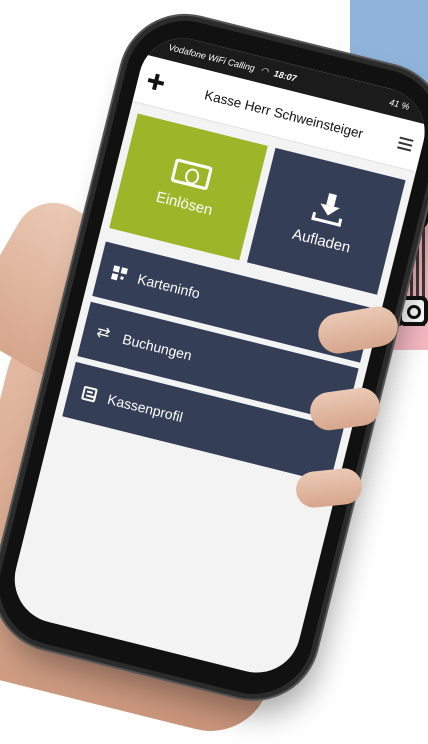  What do you see at coordinates (329, 208) in the screenshot?
I see `download-icon` at bounding box center [329, 208].